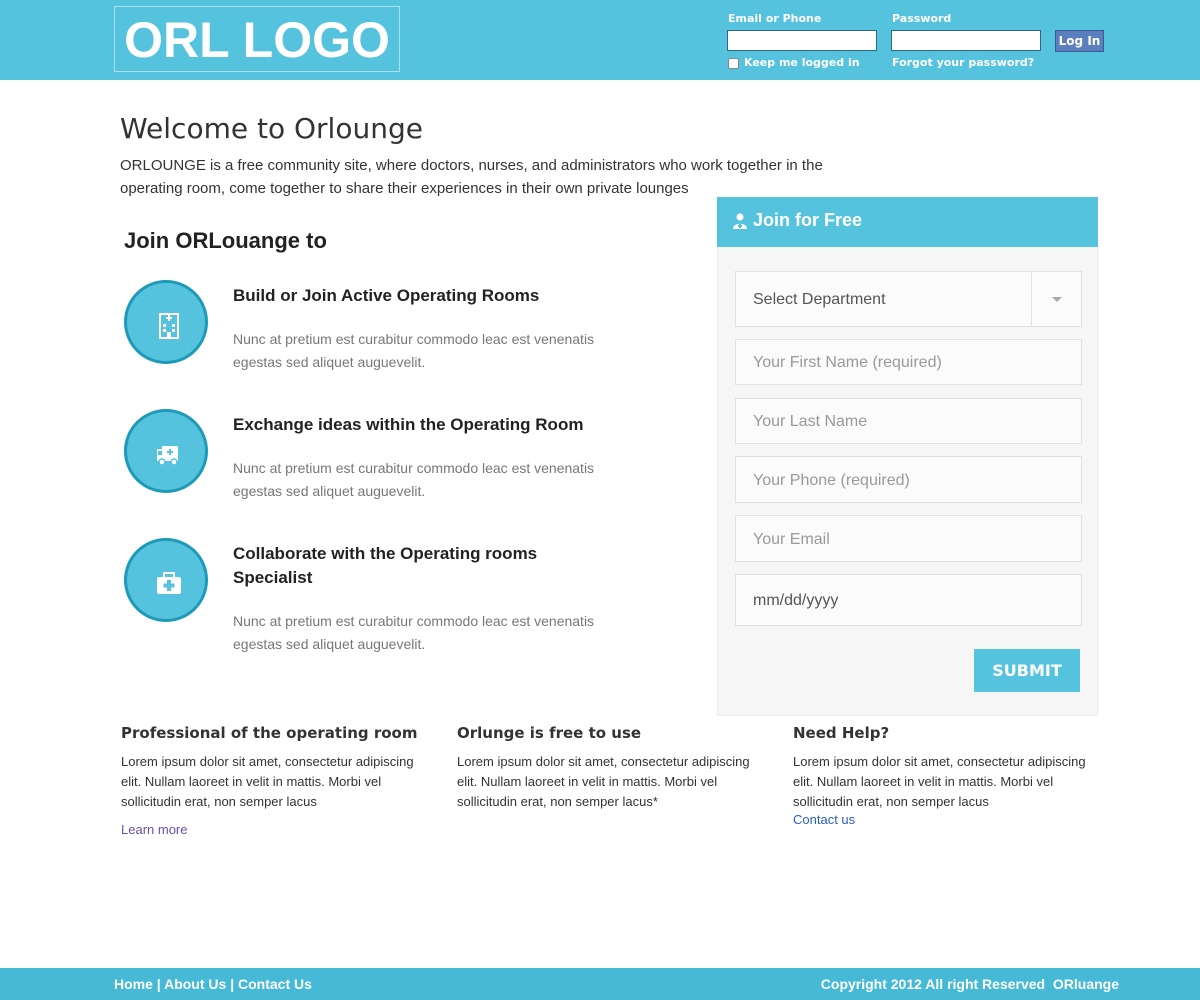 The image size is (1200, 1000). I want to click on department-select: Select Department, so click(908, 299).